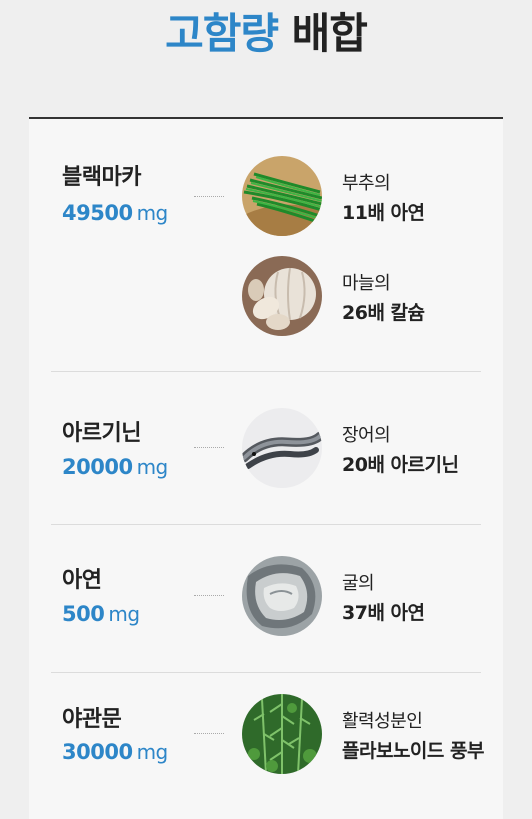 This screenshot has height=819, width=532. I want to click on comparison-source: 부추의, so click(366, 183).